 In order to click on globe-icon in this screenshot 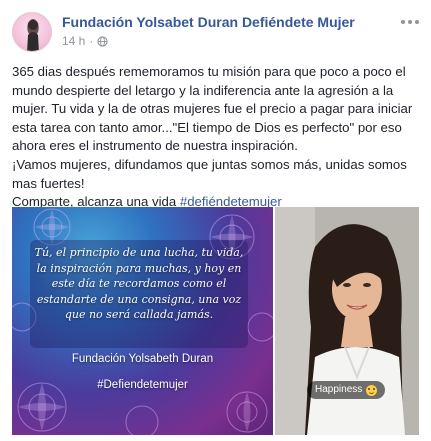, I will do `click(102, 41)`.